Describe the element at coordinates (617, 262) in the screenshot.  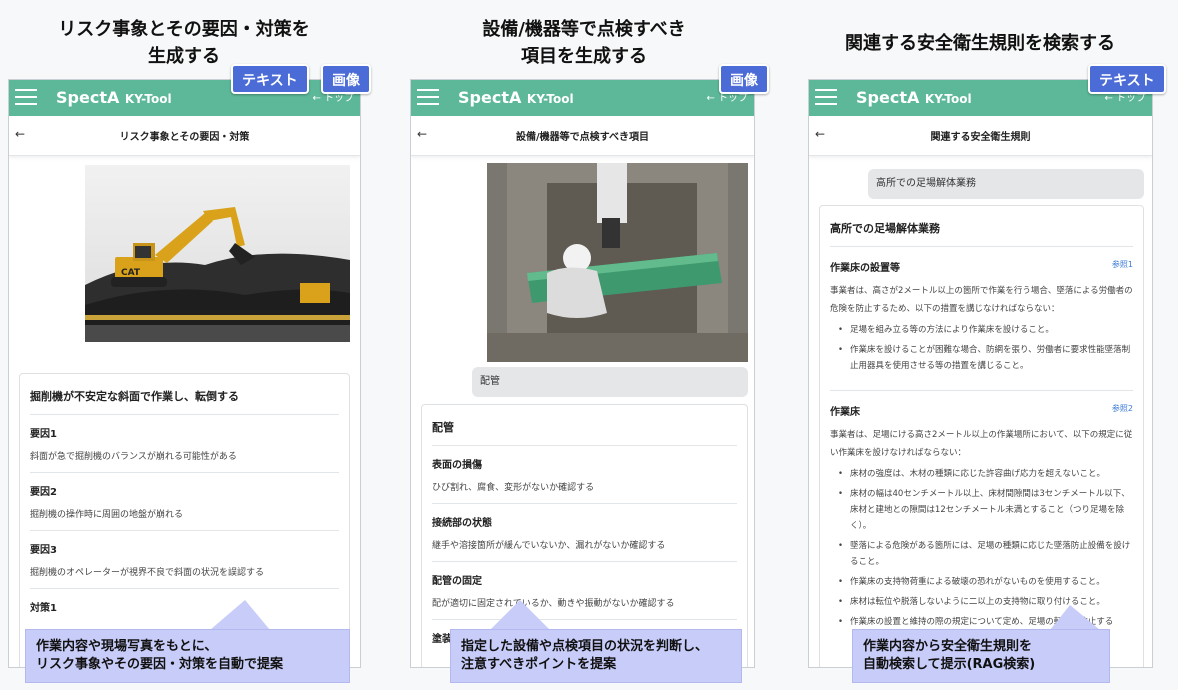
I see `pipe-inspection-photo` at that location.